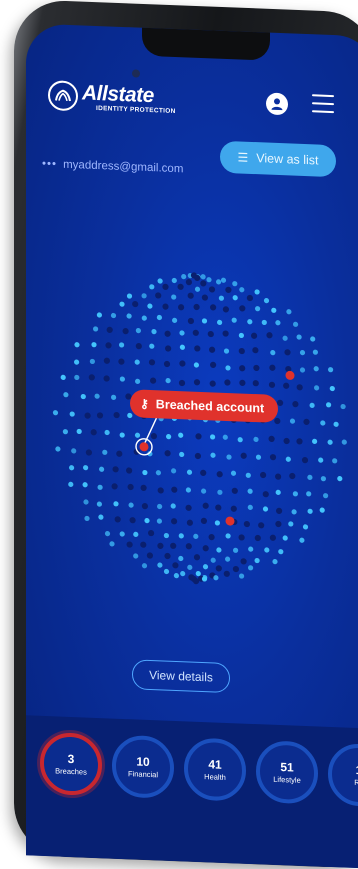  I want to click on hands-logo-icon, so click(63, 96).